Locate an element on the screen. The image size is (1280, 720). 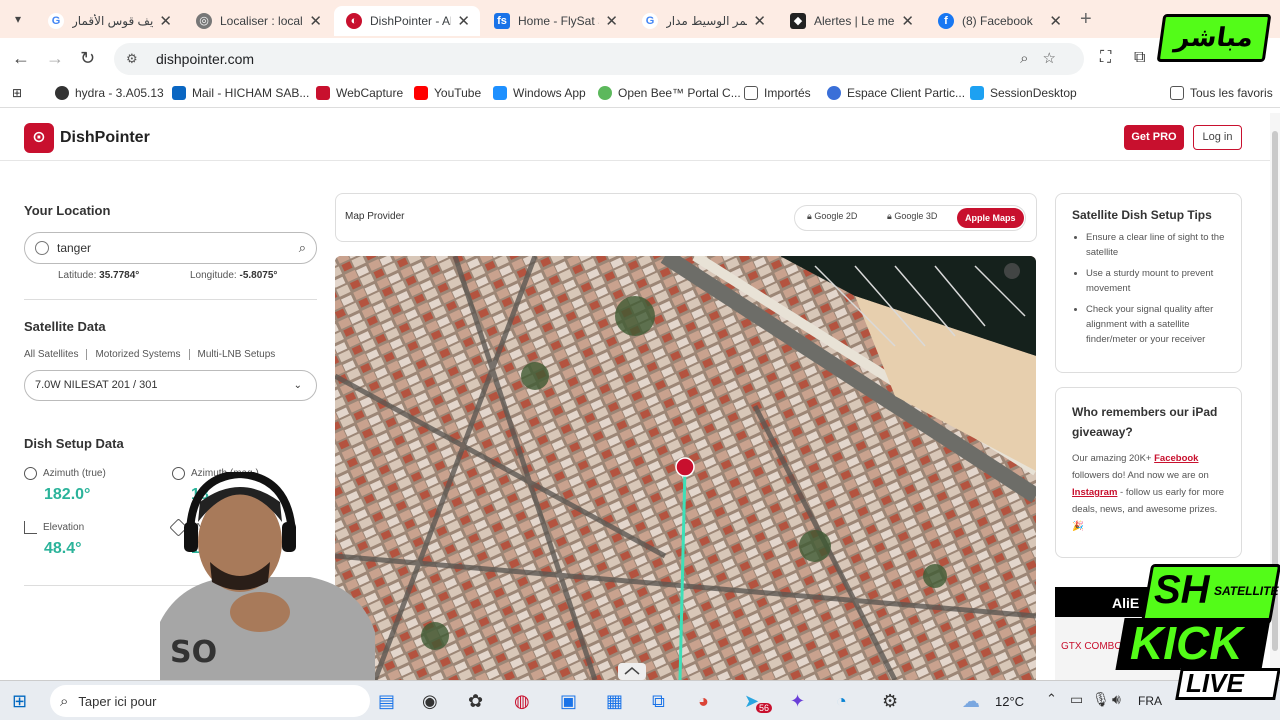
sh-logo: SH is located at coordinates (1182, 590).